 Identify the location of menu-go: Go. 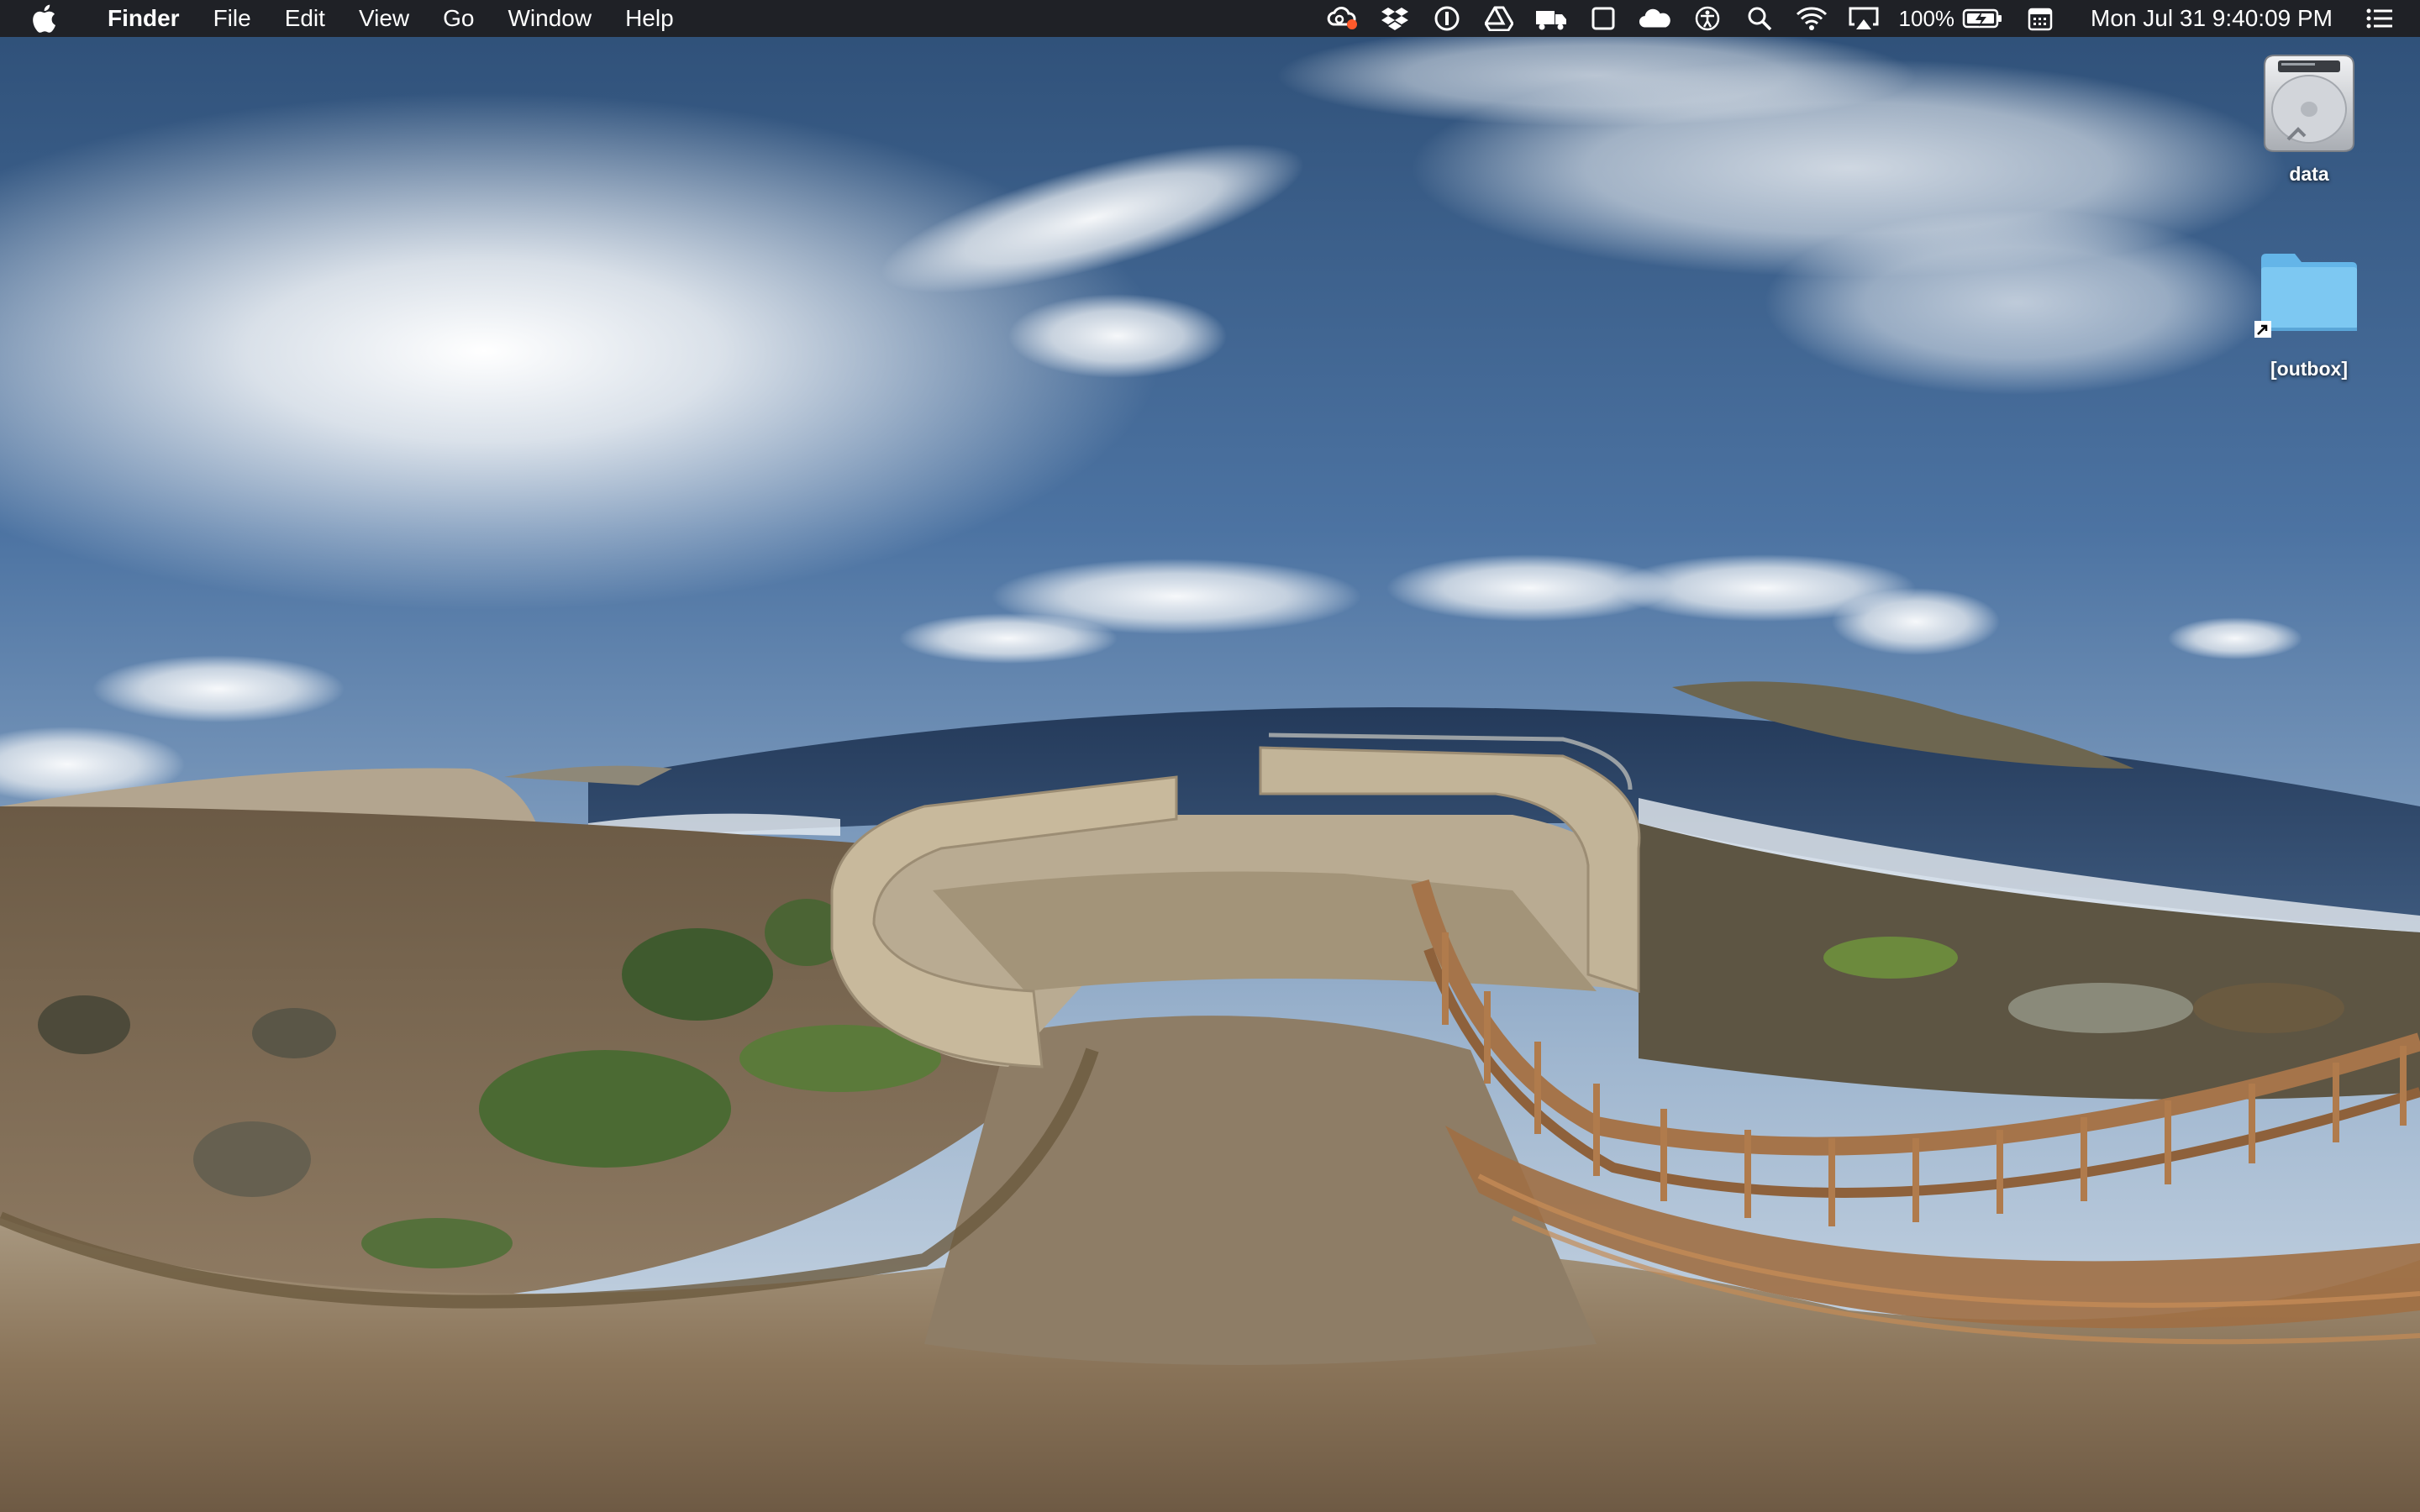
(458, 18).